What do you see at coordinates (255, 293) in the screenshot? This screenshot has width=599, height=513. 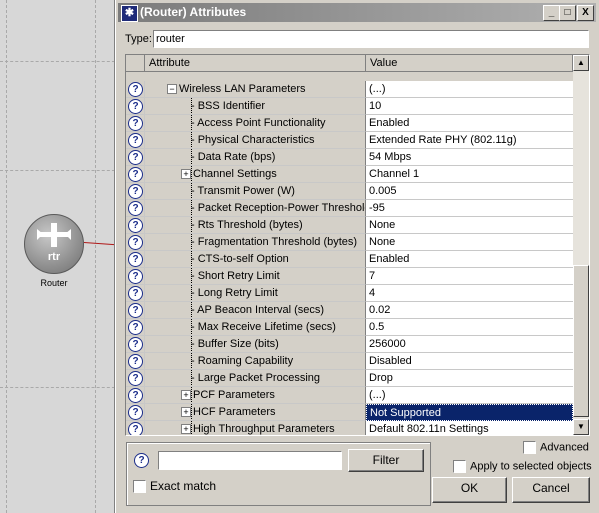 I see `attribute-name-cell: - Long Retry Limit` at bounding box center [255, 293].